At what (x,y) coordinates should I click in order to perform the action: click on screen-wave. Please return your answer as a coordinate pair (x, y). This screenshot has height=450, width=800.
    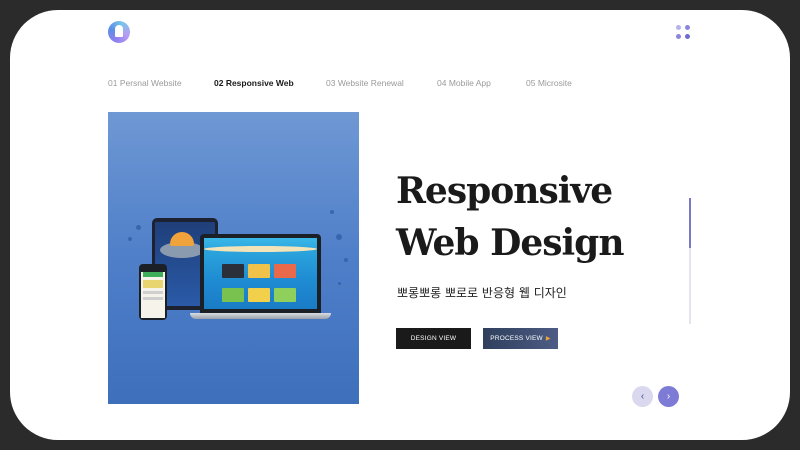
    Looking at the image, I should click on (260, 249).